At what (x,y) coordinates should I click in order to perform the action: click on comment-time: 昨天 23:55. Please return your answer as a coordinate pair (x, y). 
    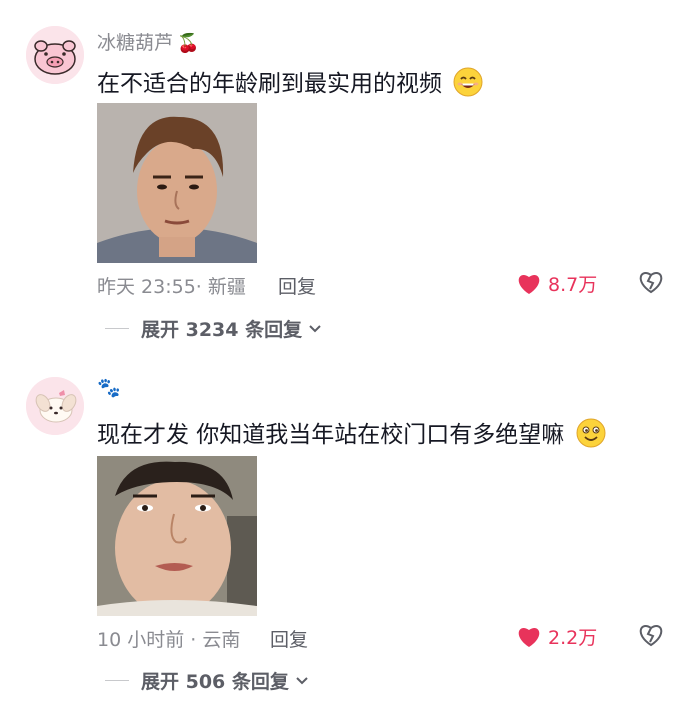
    Looking at the image, I should click on (146, 287).